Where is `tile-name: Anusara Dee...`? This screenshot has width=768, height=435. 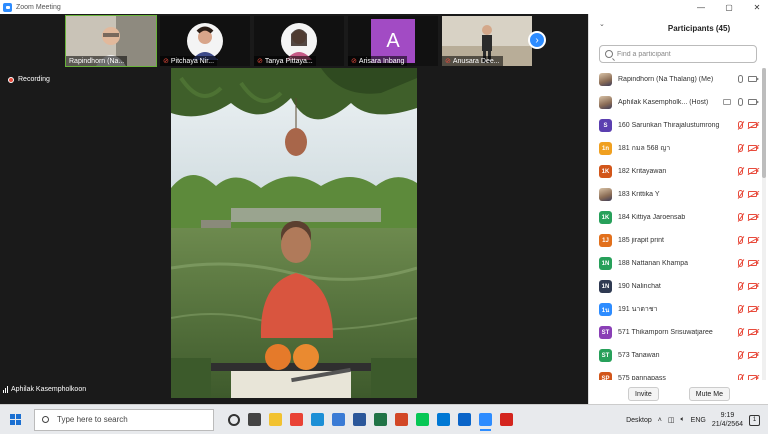 tile-name: Anusara Dee... is located at coordinates (476, 61).